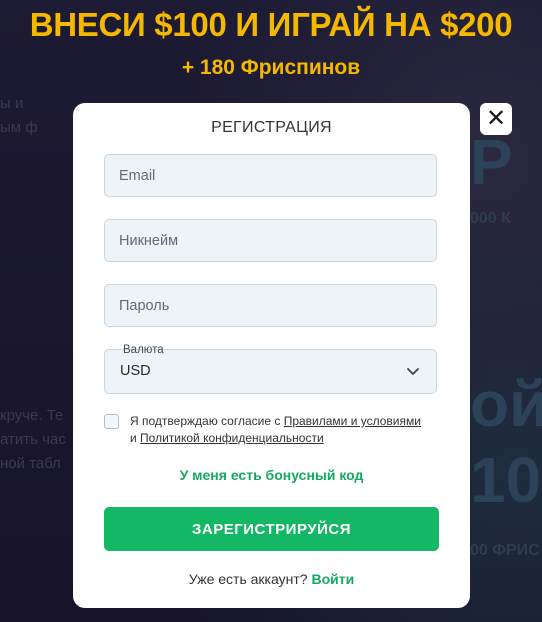 Image resolution: width=542 pixels, height=622 pixels. What do you see at coordinates (505, 550) in the screenshot?
I see `background-banner-text: 00 ФРИС` at bounding box center [505, 550].